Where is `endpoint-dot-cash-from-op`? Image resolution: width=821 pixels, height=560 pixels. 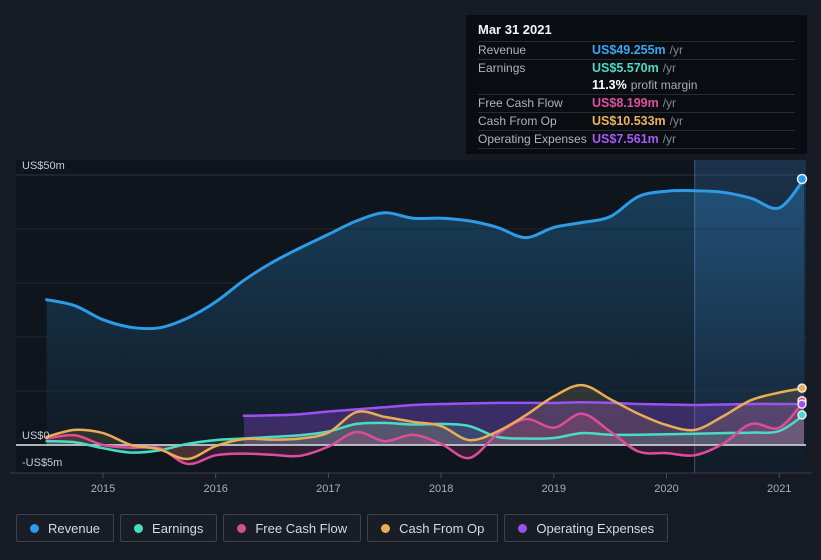
endpoint-dot-cash-from-op is located at coordinates (802, 388).